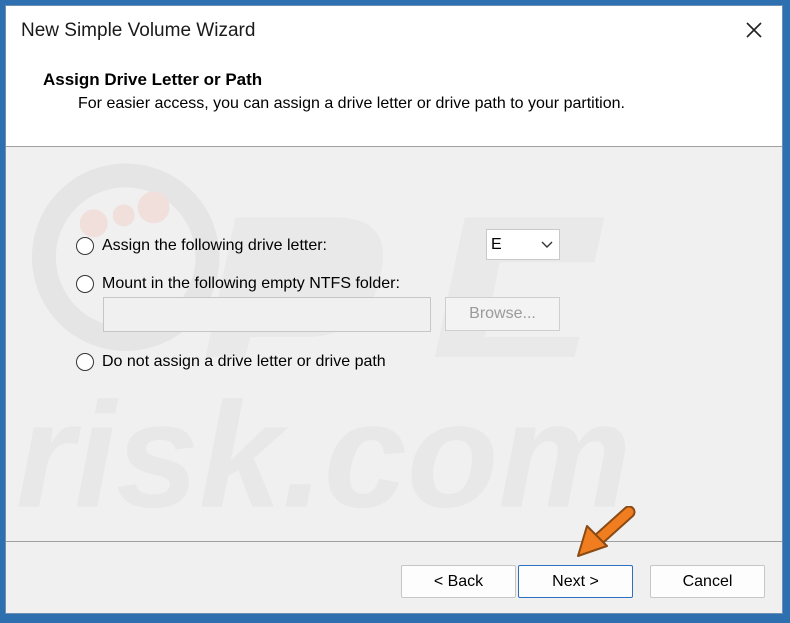  Describe the element at coordinates (267, 314) in the screenshot. I see `folder-path-input` at that location.